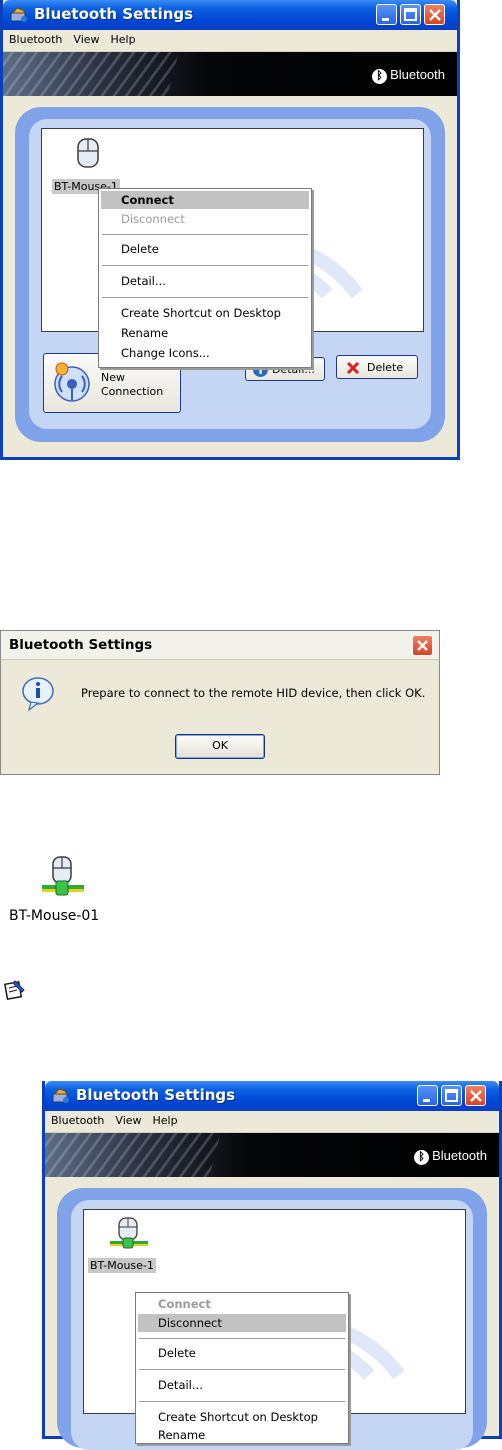 The image size is (502, 1450). Describe the element at coordinates (272, 1096) in the screenshot. I see `title-bar-2: Bluetooth Settings` at that location.